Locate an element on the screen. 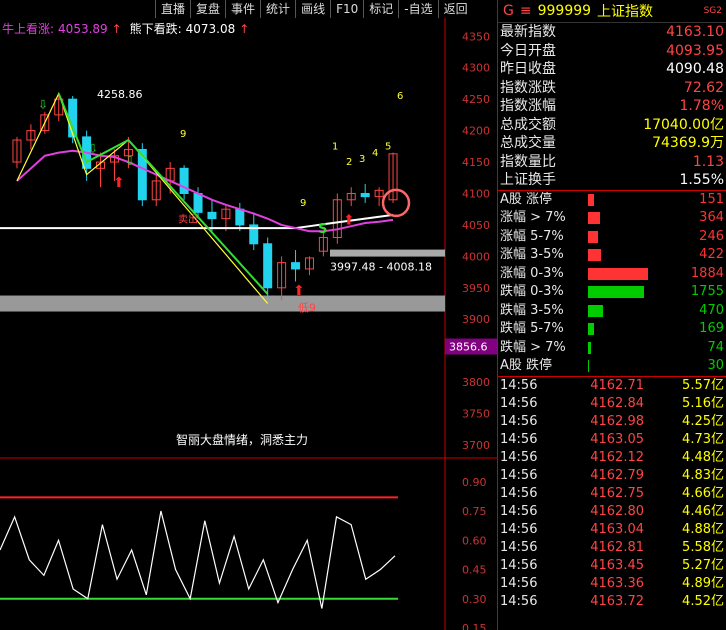 This screenshot has height=630, width=726. down-arrow-icon: ⇩ is located at coordinates (93, 148).